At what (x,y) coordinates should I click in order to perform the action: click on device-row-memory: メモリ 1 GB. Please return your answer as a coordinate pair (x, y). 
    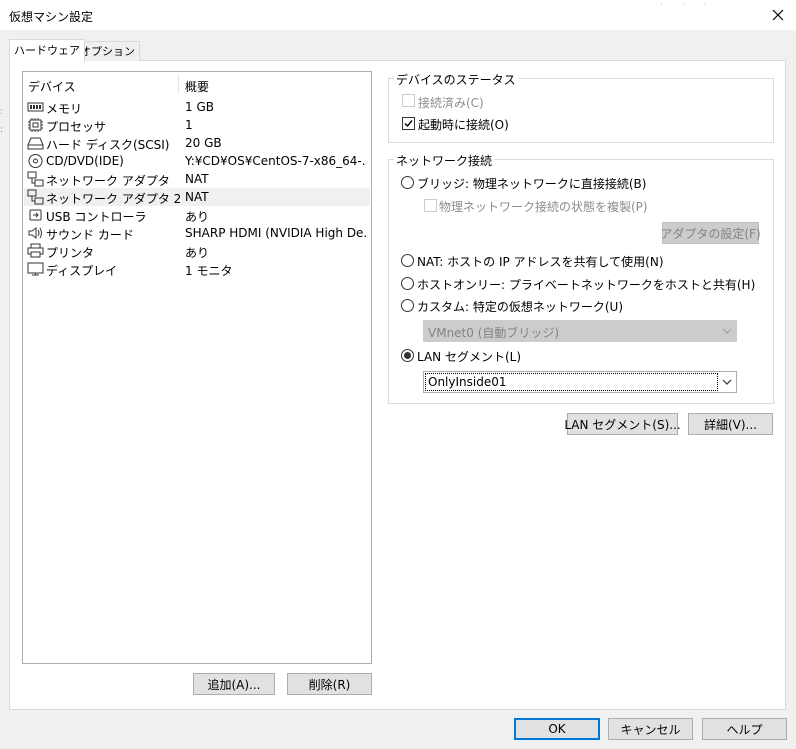
    Looking at the image, I should click on (197, 107).